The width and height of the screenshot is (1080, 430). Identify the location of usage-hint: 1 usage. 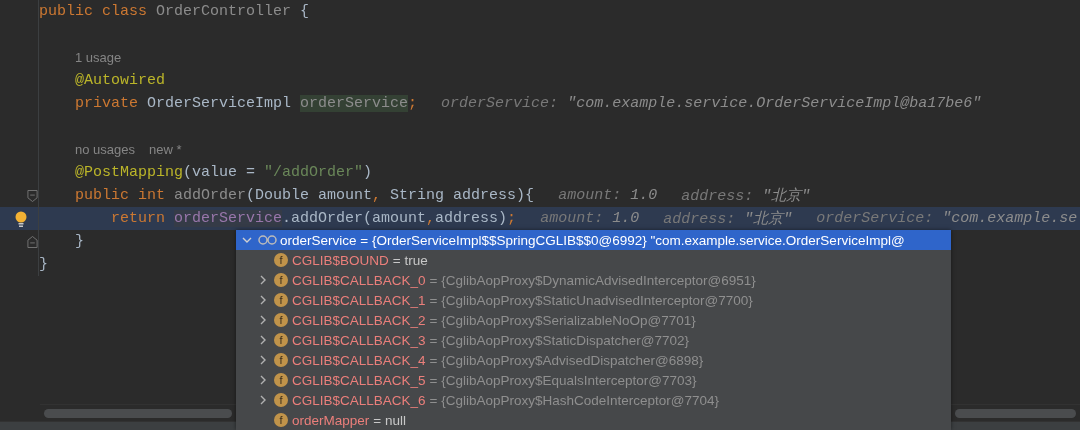
(98, 57).